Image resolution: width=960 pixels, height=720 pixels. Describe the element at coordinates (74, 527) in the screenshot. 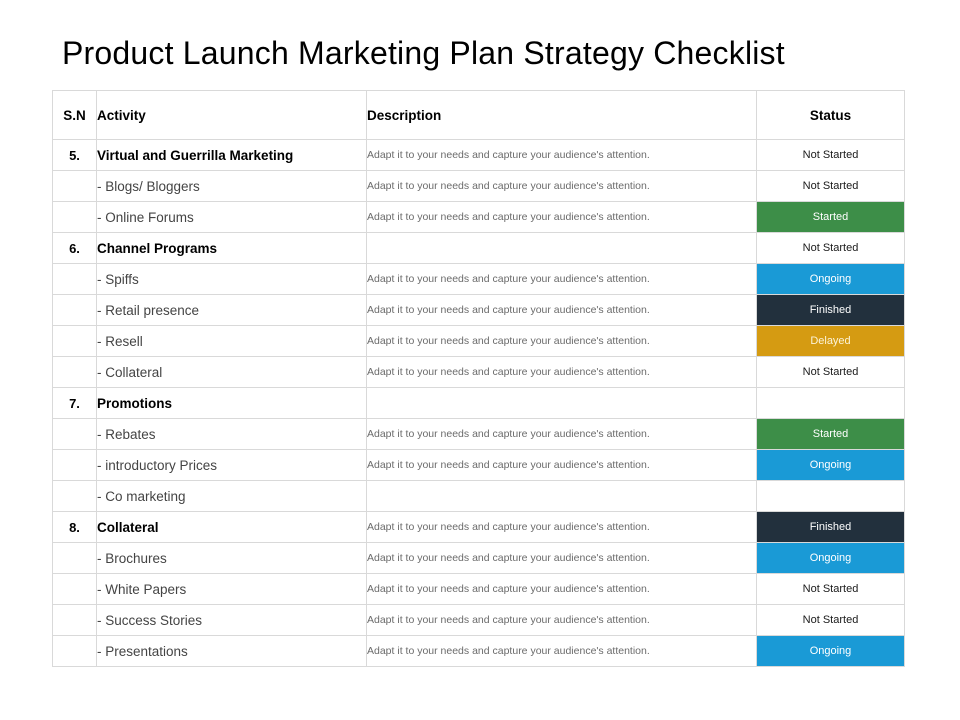

I see `cell-sn: 8.` at that location.